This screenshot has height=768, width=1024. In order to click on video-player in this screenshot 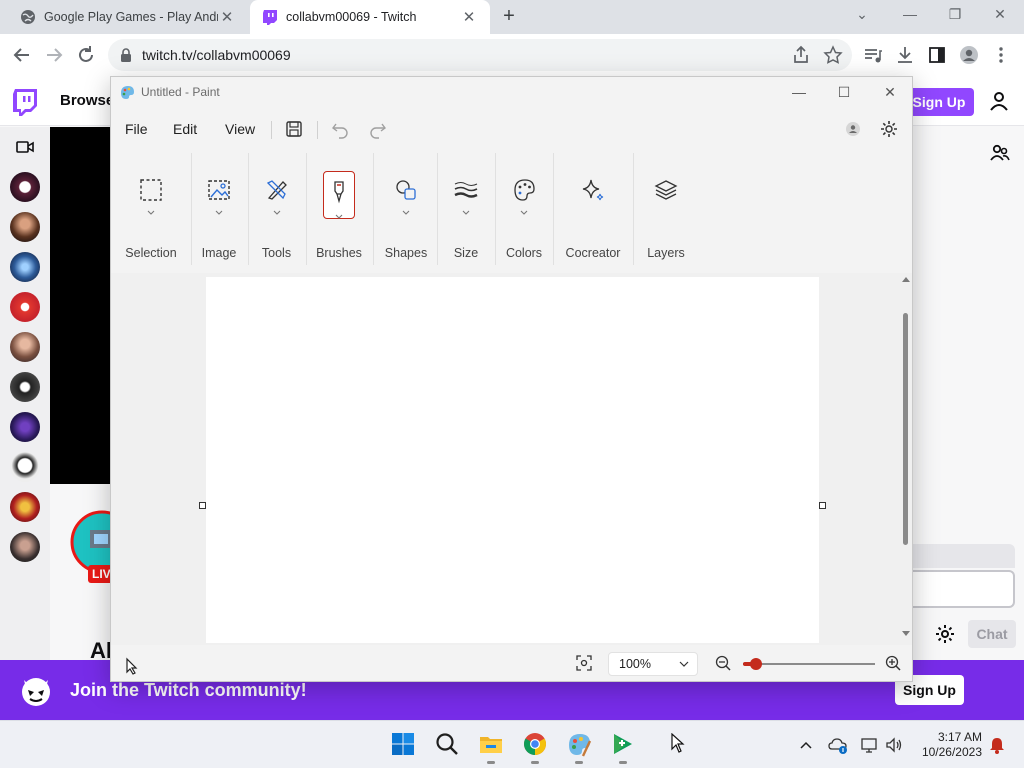, I will do `click(81, 305)`.